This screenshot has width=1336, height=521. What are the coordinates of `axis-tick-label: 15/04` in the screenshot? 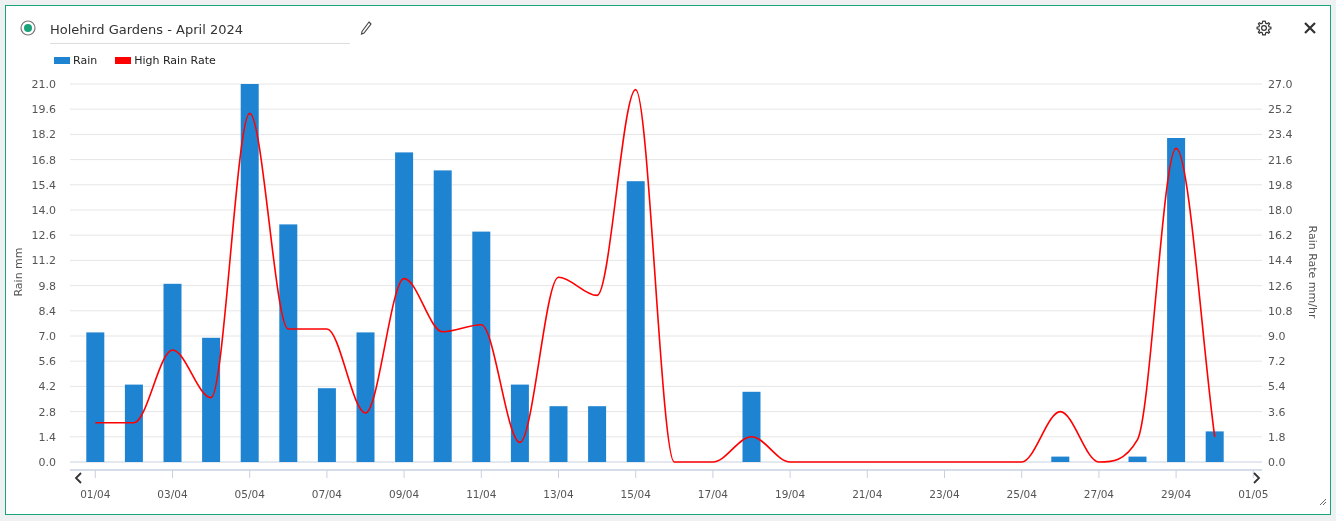 It's located at (635, 494).